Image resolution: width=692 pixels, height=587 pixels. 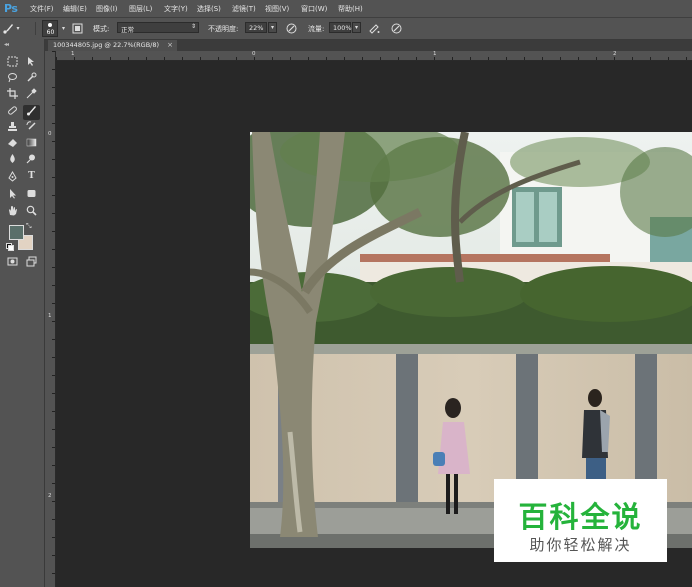 I want to click on rectangular-marquee-tool-icon, so click(x=12, y=63).